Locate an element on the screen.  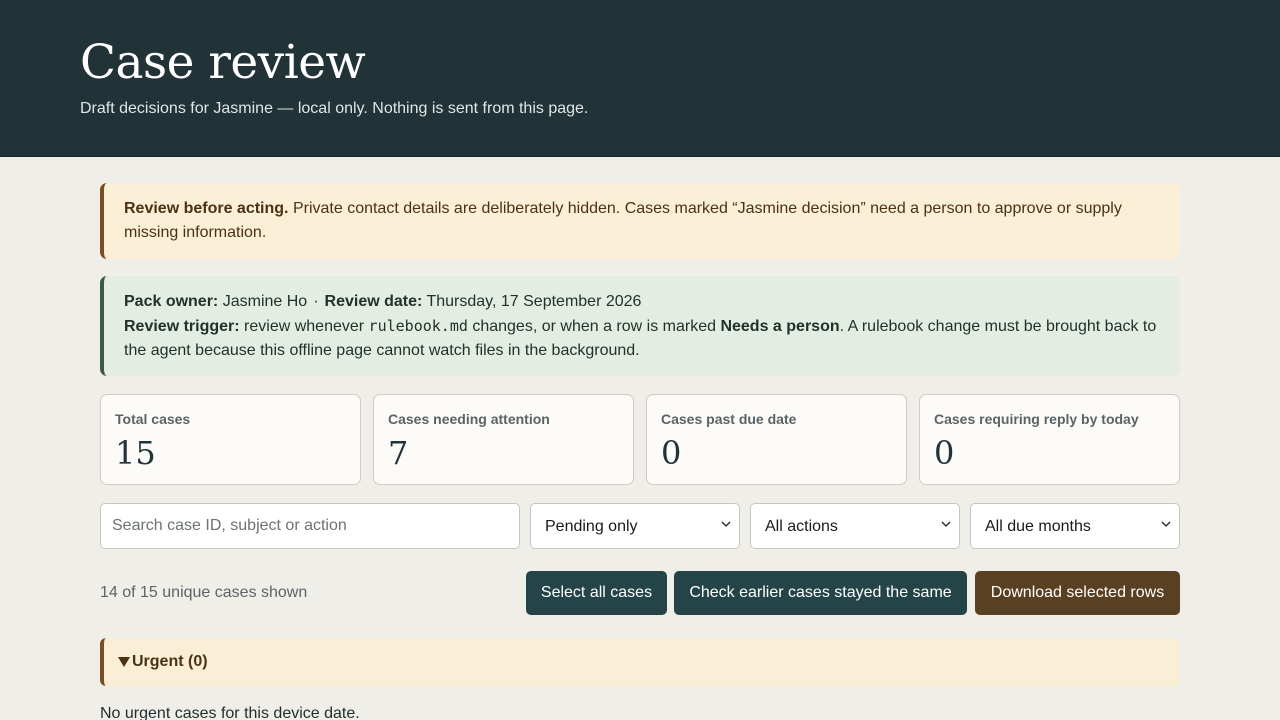
trigger-text-1: review whenever is located at coordinates (304, 326).